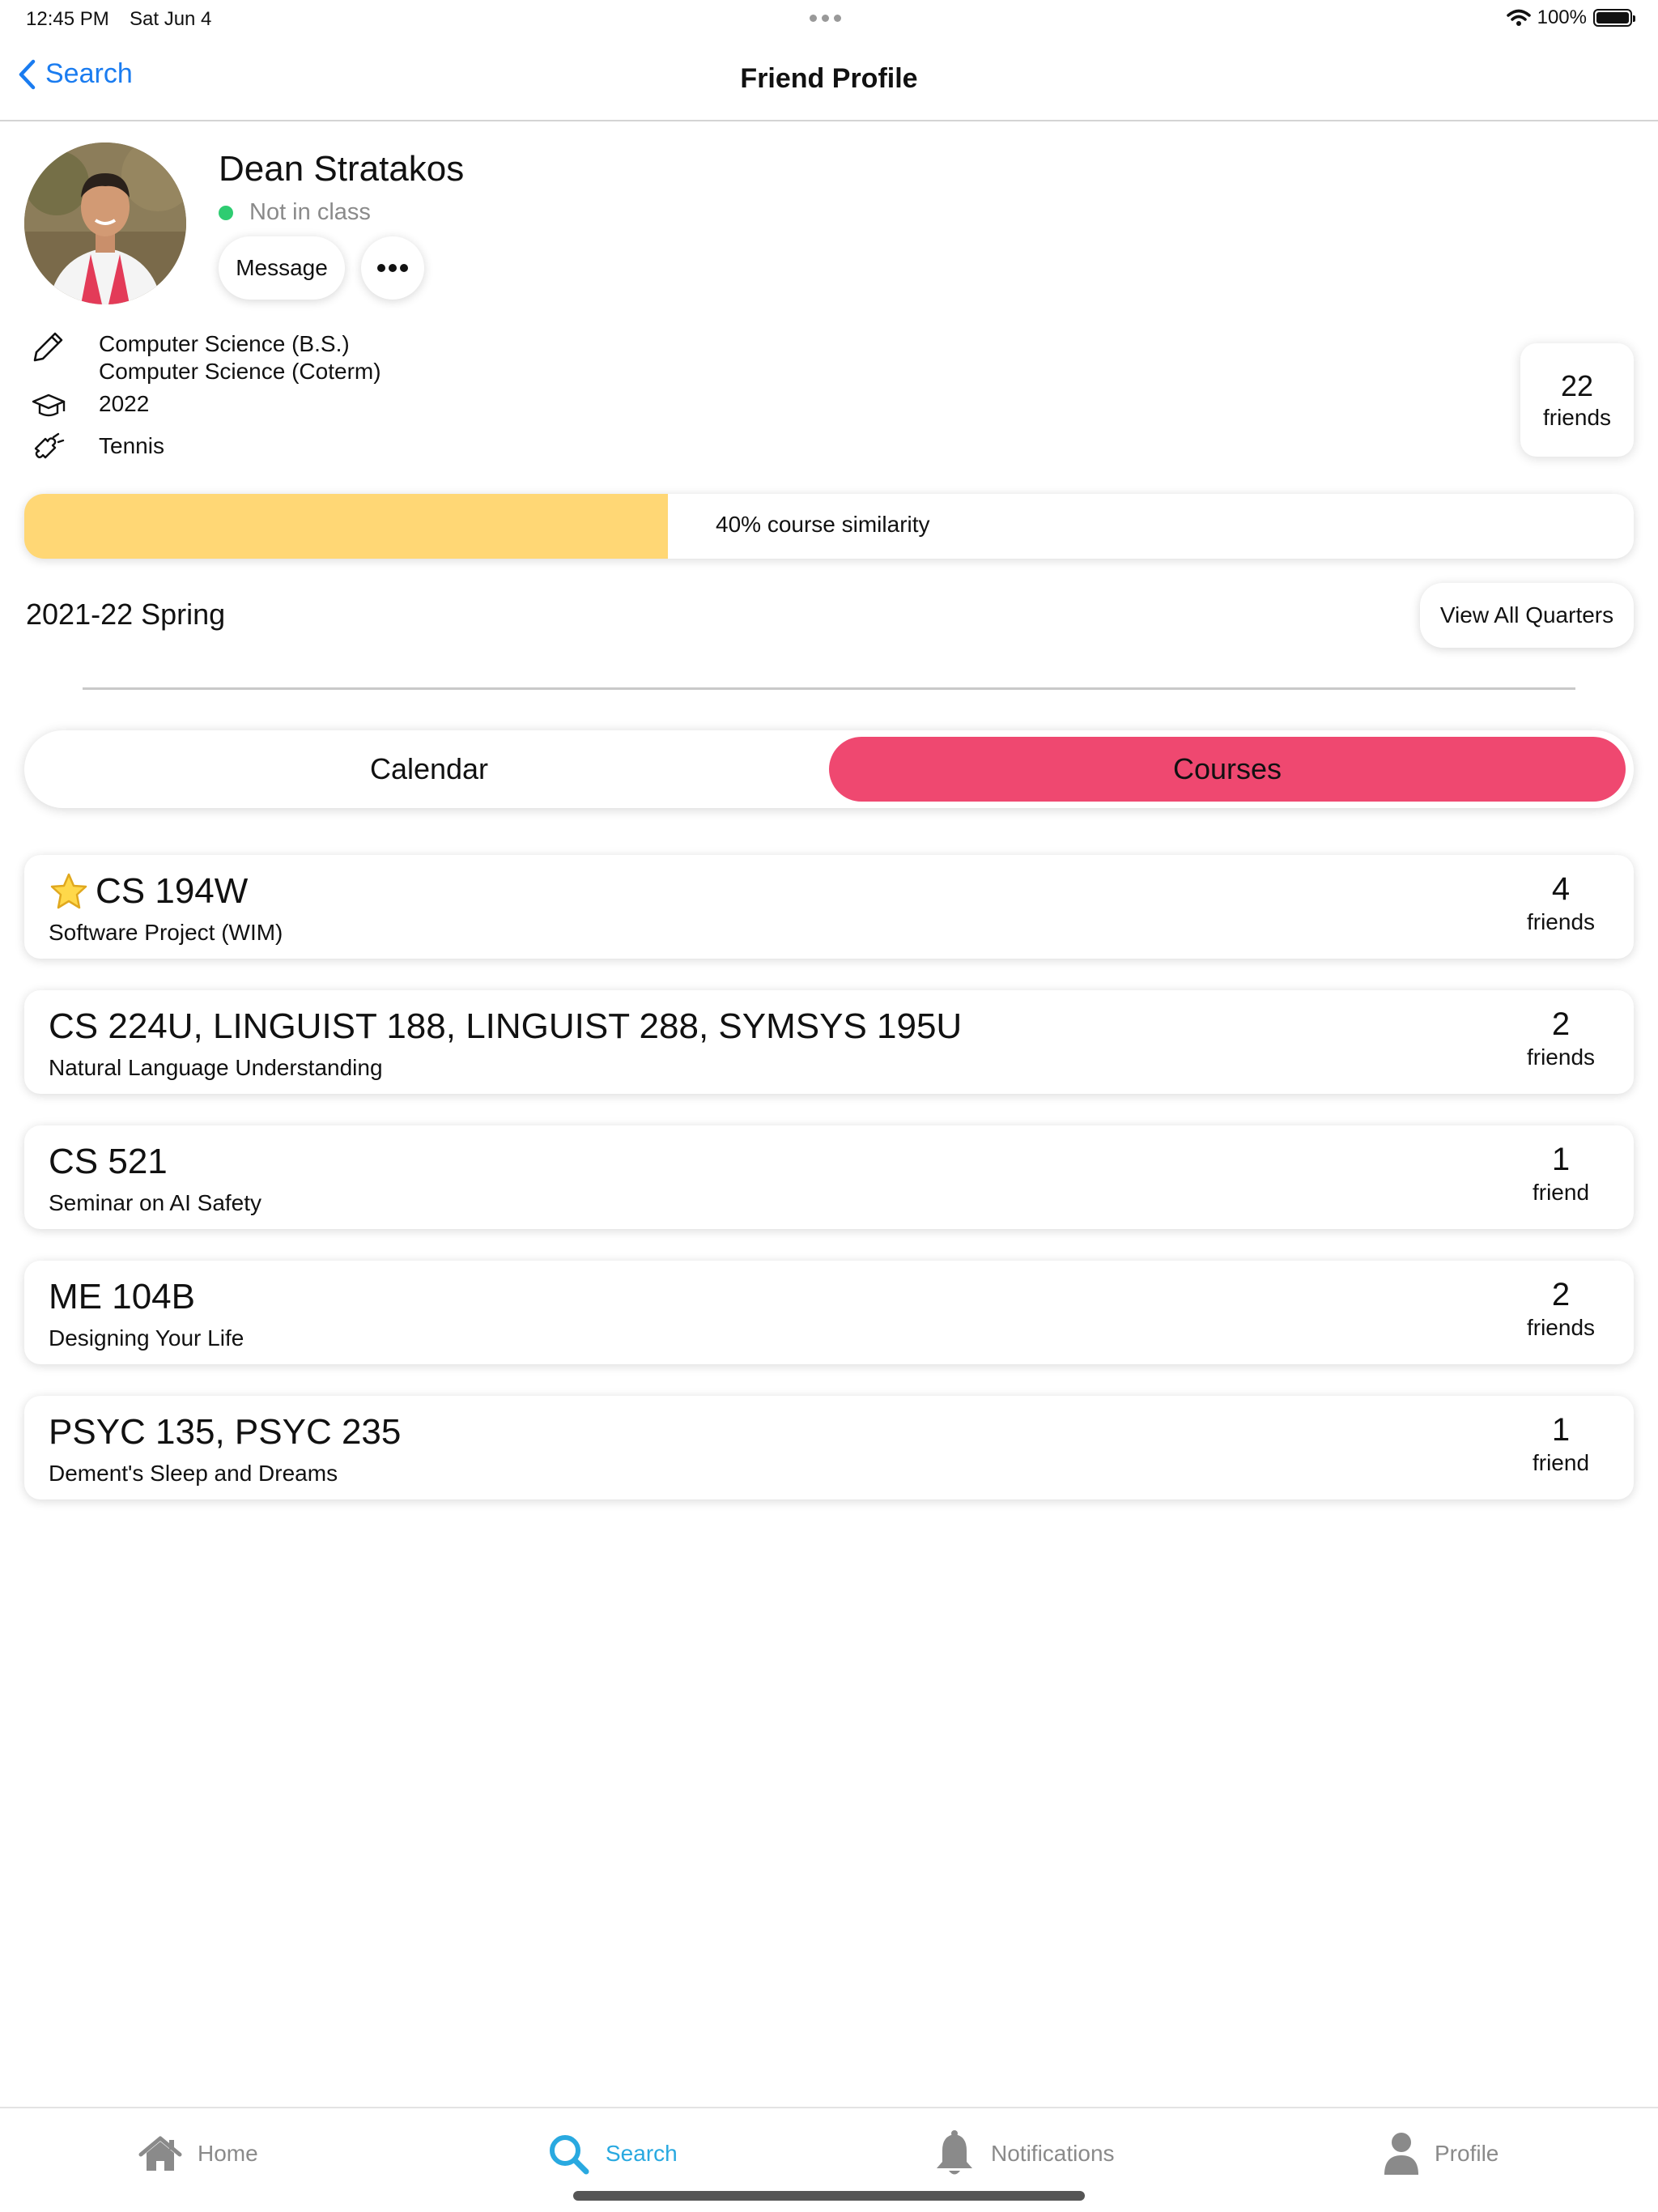  I want to click on course-code: CS 194W, so click(148, 892).